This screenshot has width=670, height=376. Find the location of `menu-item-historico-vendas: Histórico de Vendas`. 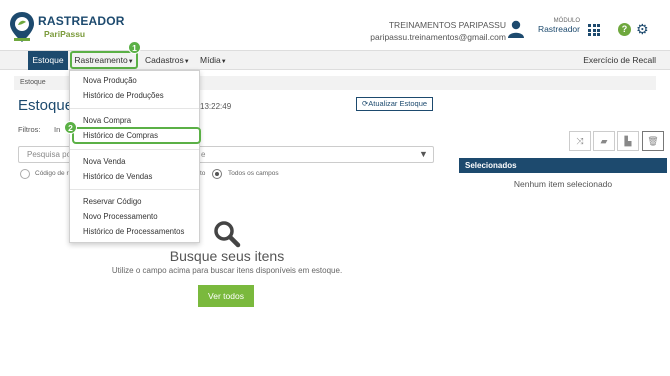

menu-item-historico-vendas: Histórico de Vendas is located at coordinates (117, 176).